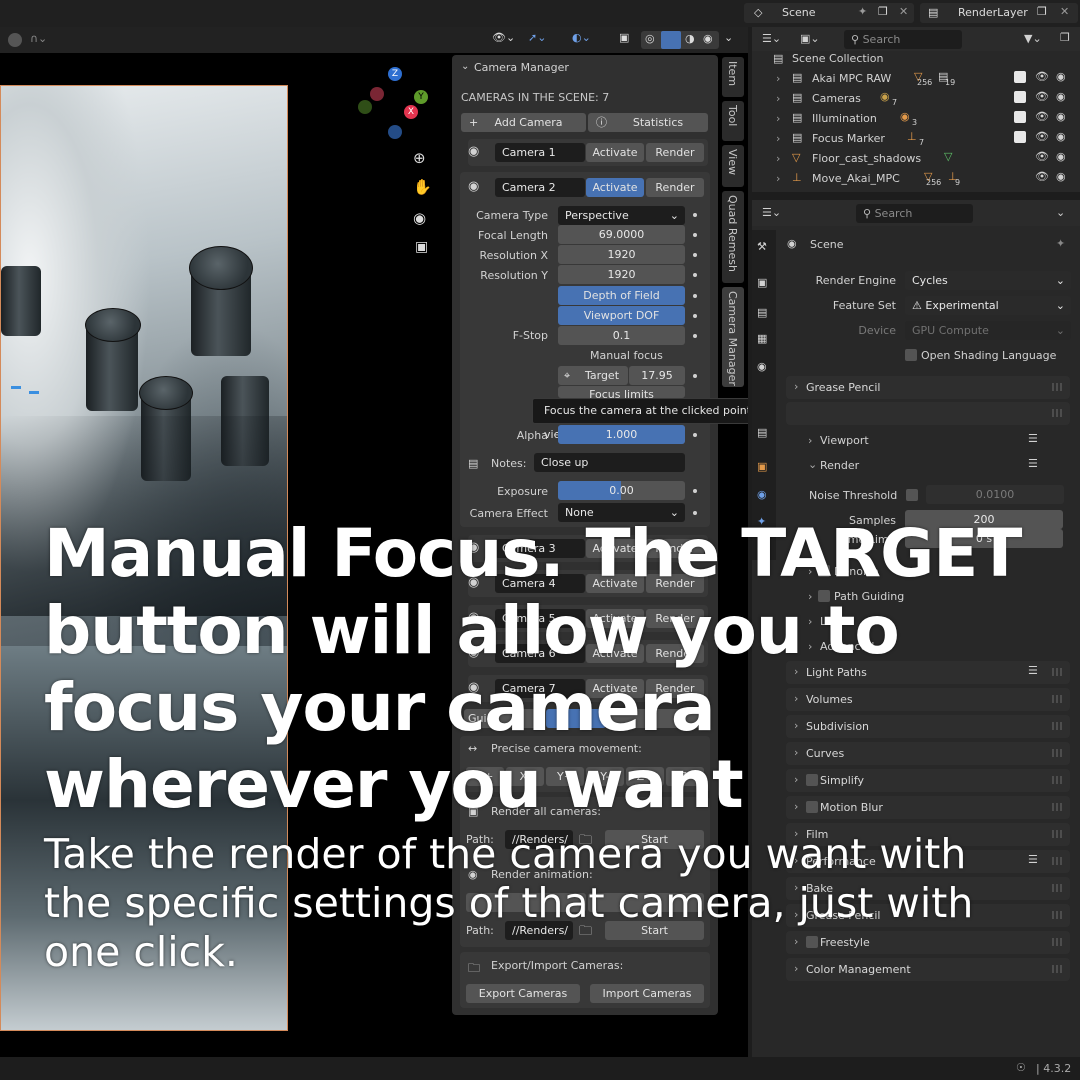 The width and height of the screenshot is (1080, 1080). I want to click on osl-checkbox, so click(911, 355).